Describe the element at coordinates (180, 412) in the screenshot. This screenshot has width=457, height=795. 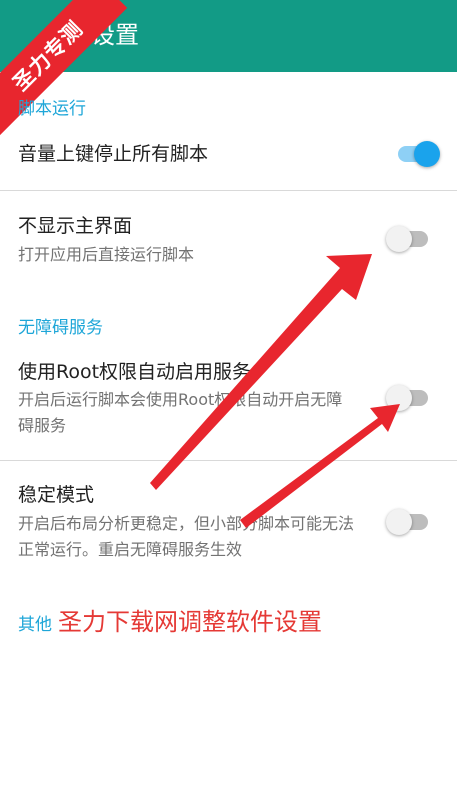
I see `setting-summary: 开启后运行脚本会使用Root权限自动开启无障碍服务` at that location.